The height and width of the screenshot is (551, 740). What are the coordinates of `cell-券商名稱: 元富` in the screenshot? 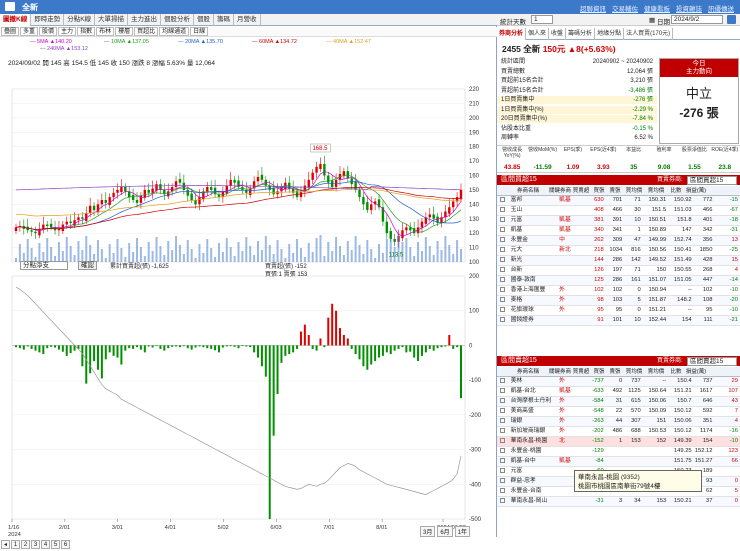 It's located at (533, 221).